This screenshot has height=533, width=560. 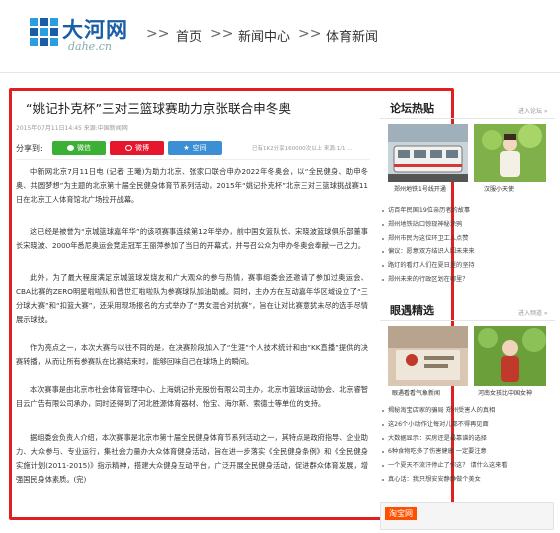 I want to click on breadcrumb-sports-news: 体育新闻, so click(x=352, y=35).